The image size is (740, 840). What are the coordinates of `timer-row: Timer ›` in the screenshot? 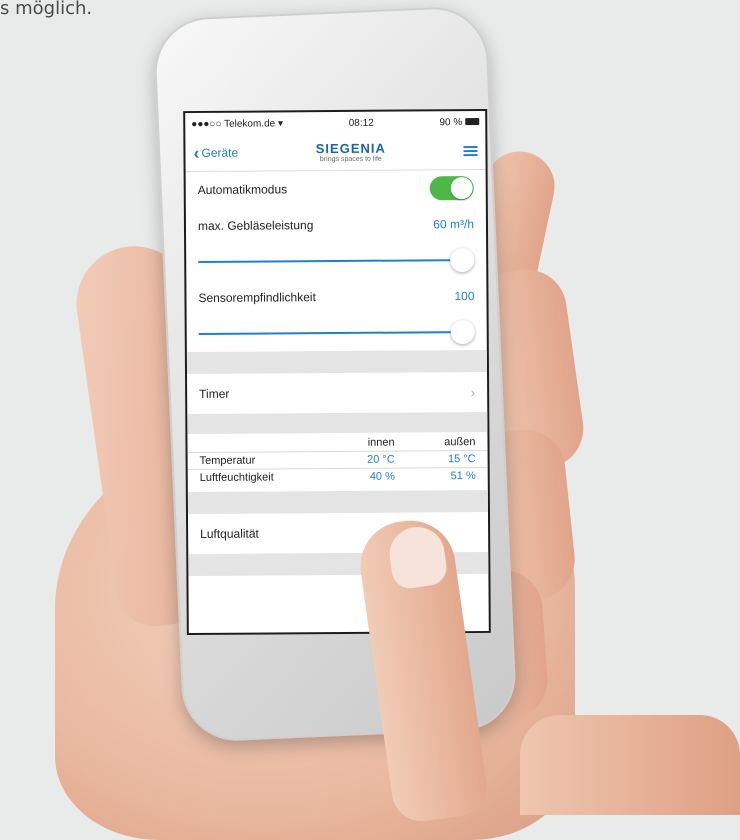 It's located at (337, 393).